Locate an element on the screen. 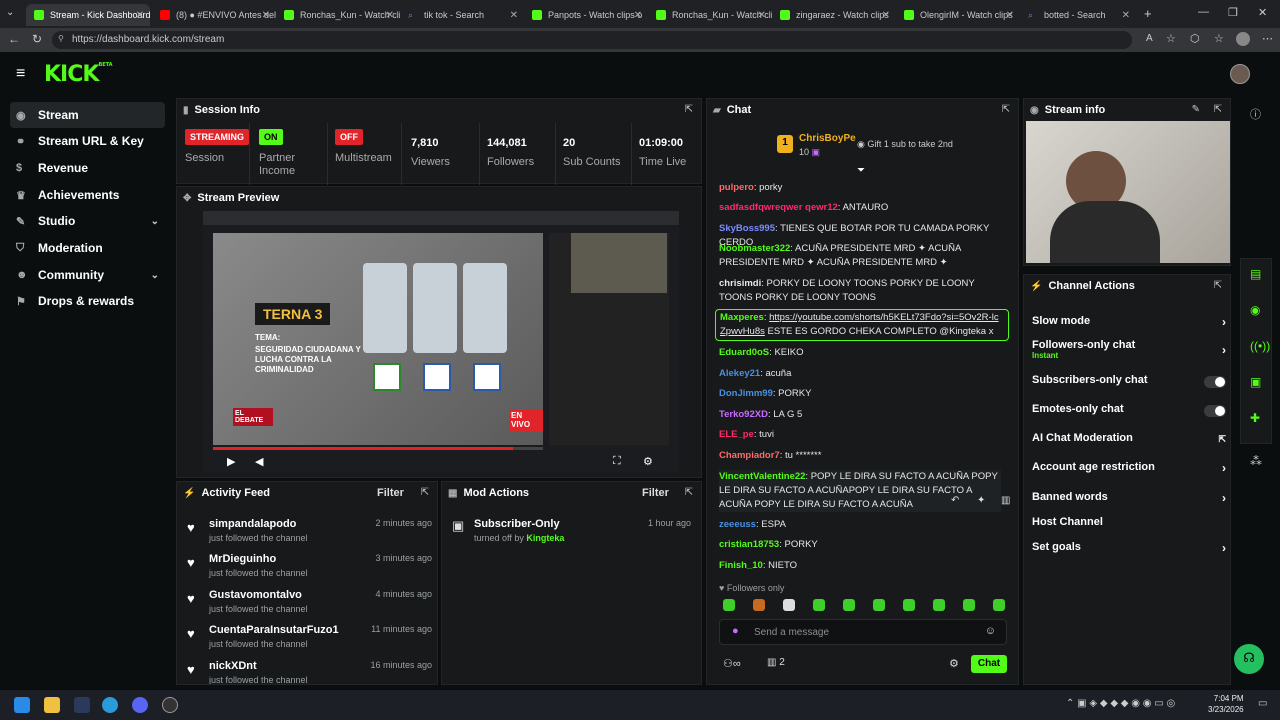  subscribers-only-toggle is located at coordinates (1215, 382).